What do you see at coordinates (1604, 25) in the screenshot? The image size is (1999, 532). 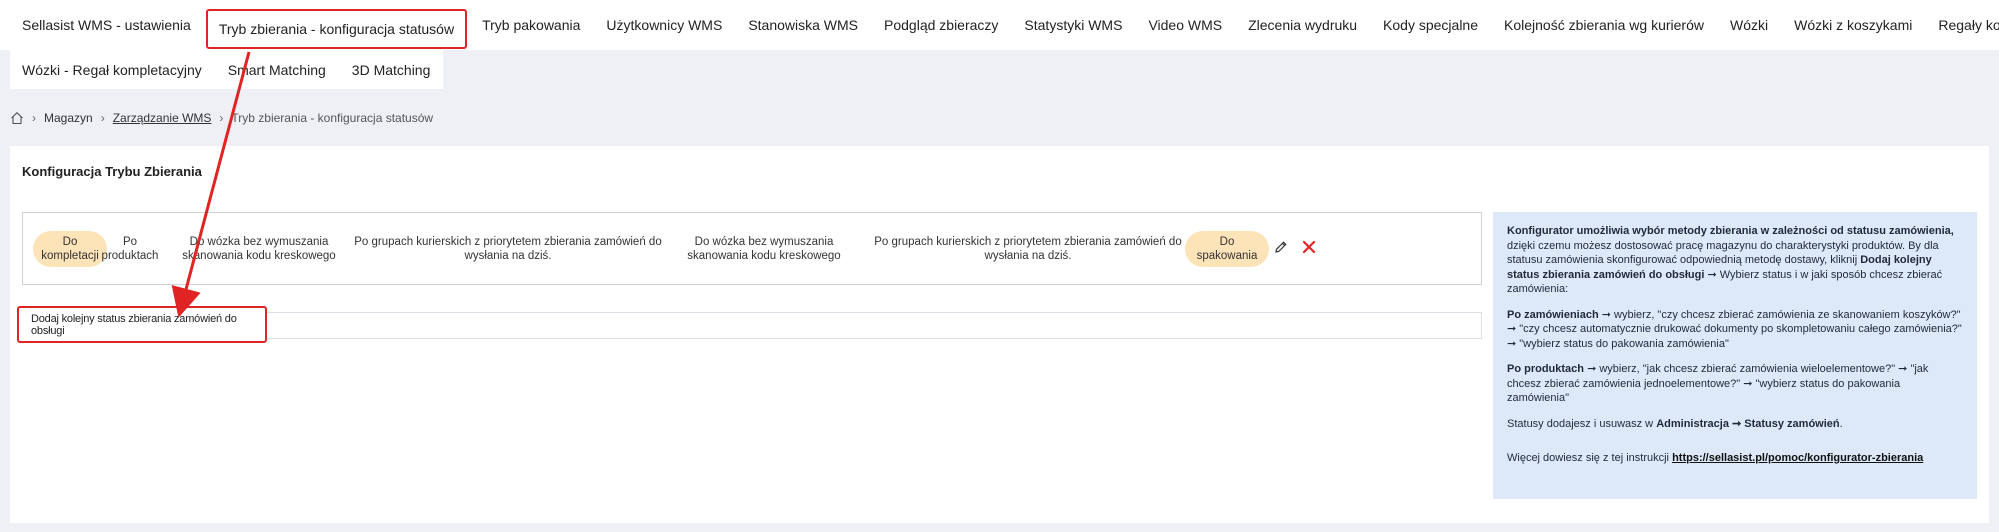 I see `tab-courier-order: Kolejność zbierania wg kurierów` at bounding box center [1604, 25].